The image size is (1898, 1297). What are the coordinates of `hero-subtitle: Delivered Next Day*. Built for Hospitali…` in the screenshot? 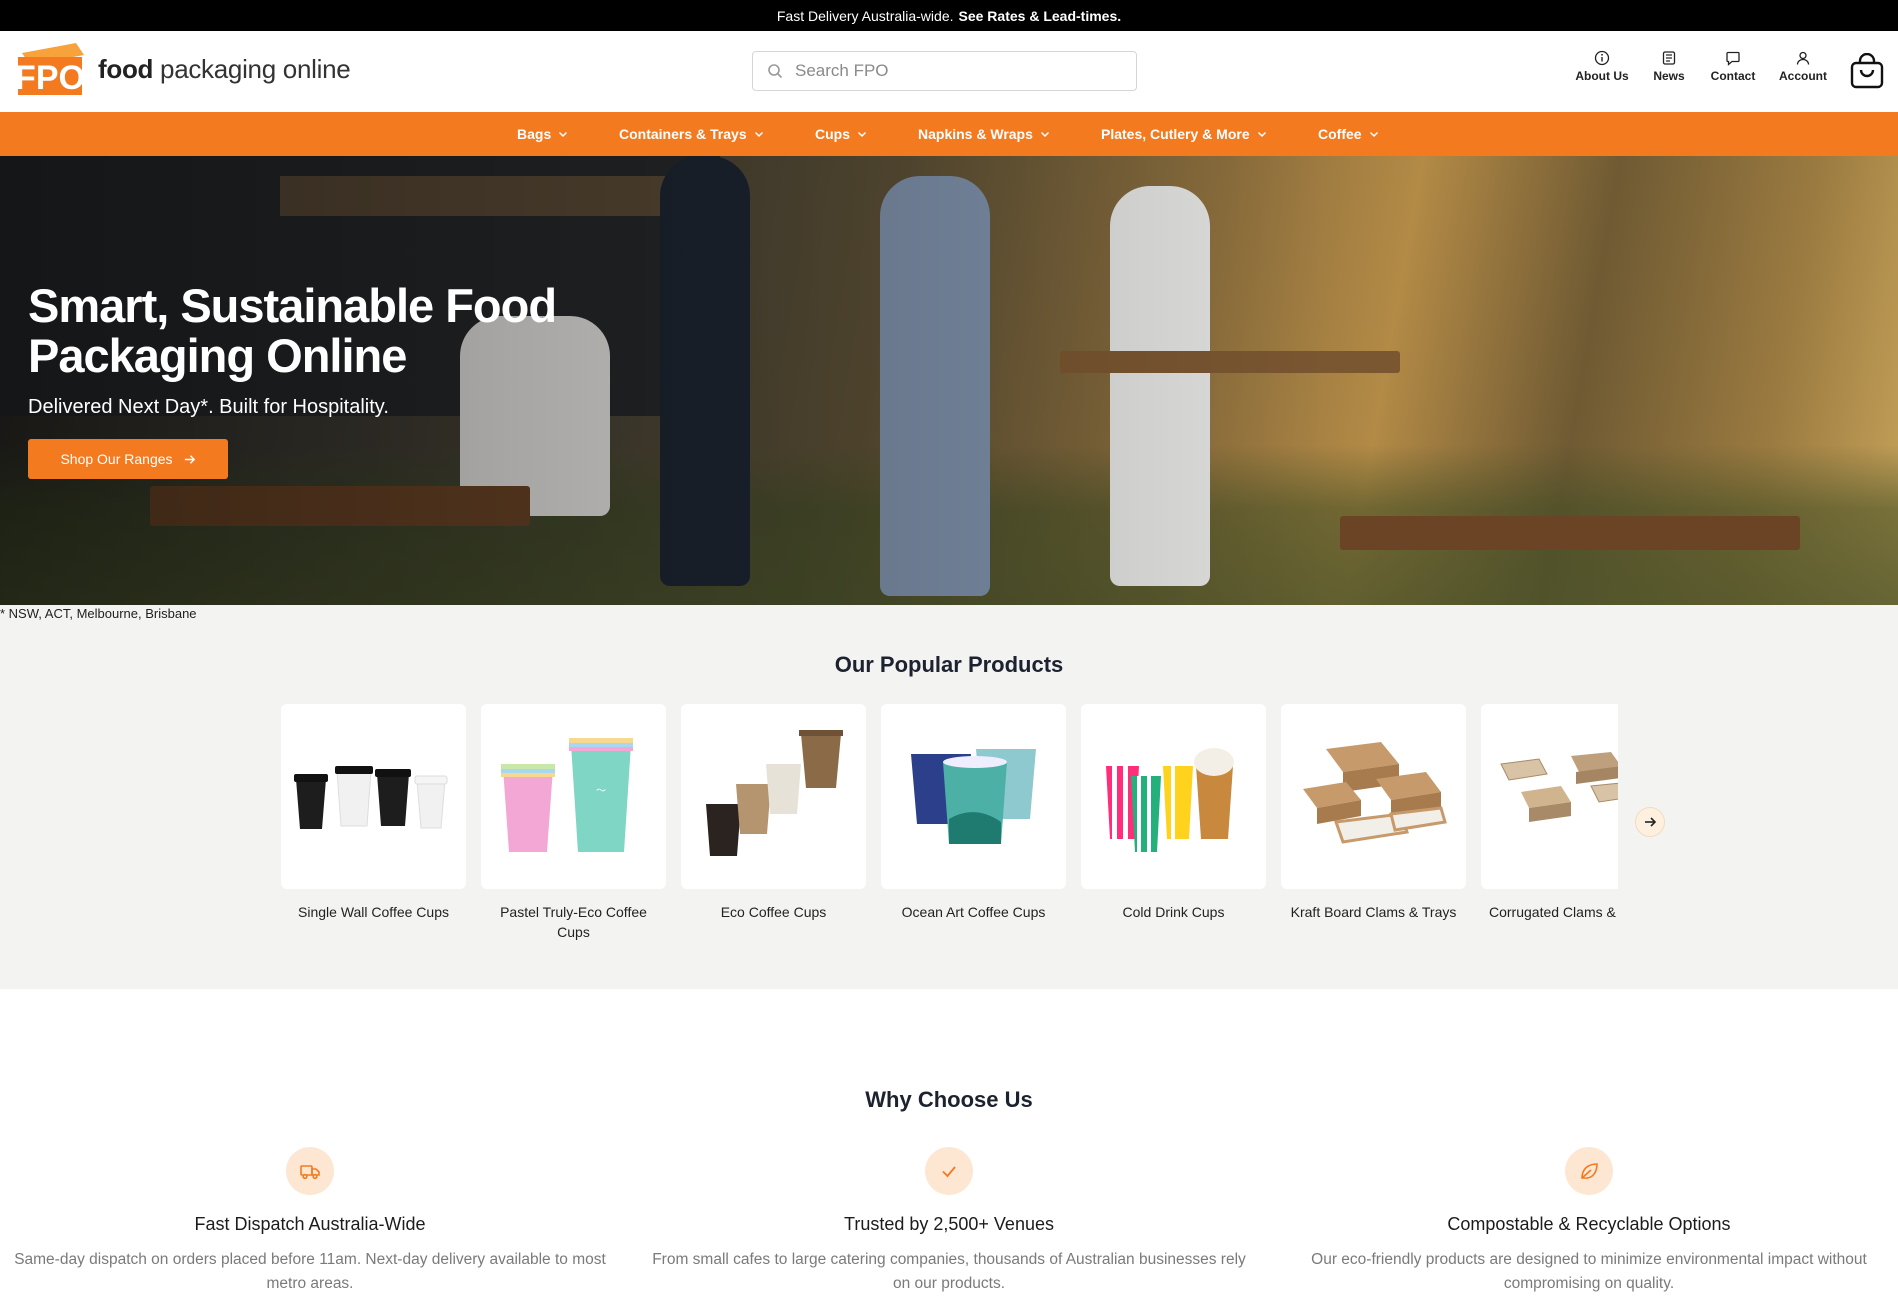 It's located at (208, 407).